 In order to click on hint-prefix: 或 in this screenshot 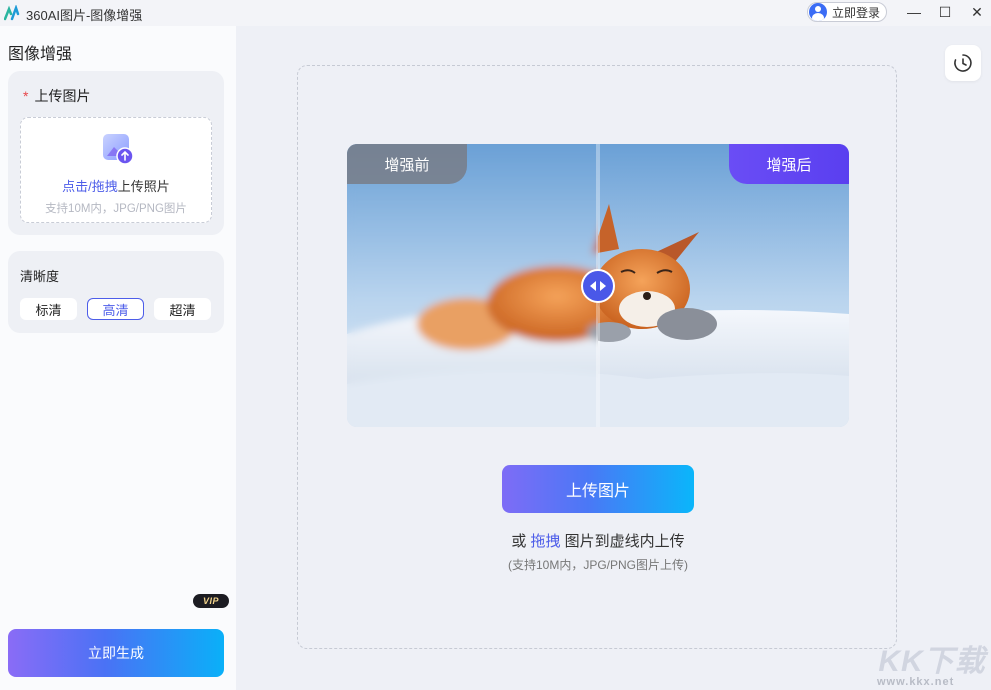, I will do `click(521, 541)`.